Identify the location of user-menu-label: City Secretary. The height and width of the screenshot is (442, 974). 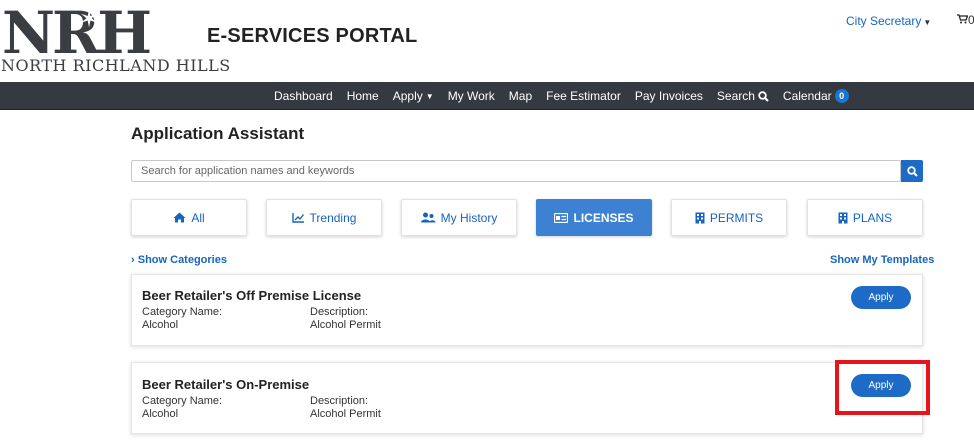
(884, 21).